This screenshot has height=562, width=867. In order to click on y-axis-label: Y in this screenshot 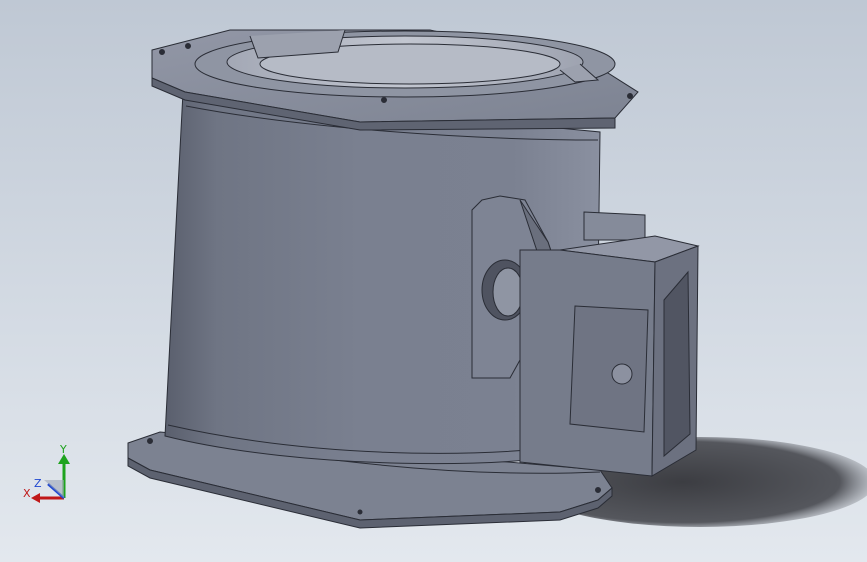, I will do `click(63, 449)`.